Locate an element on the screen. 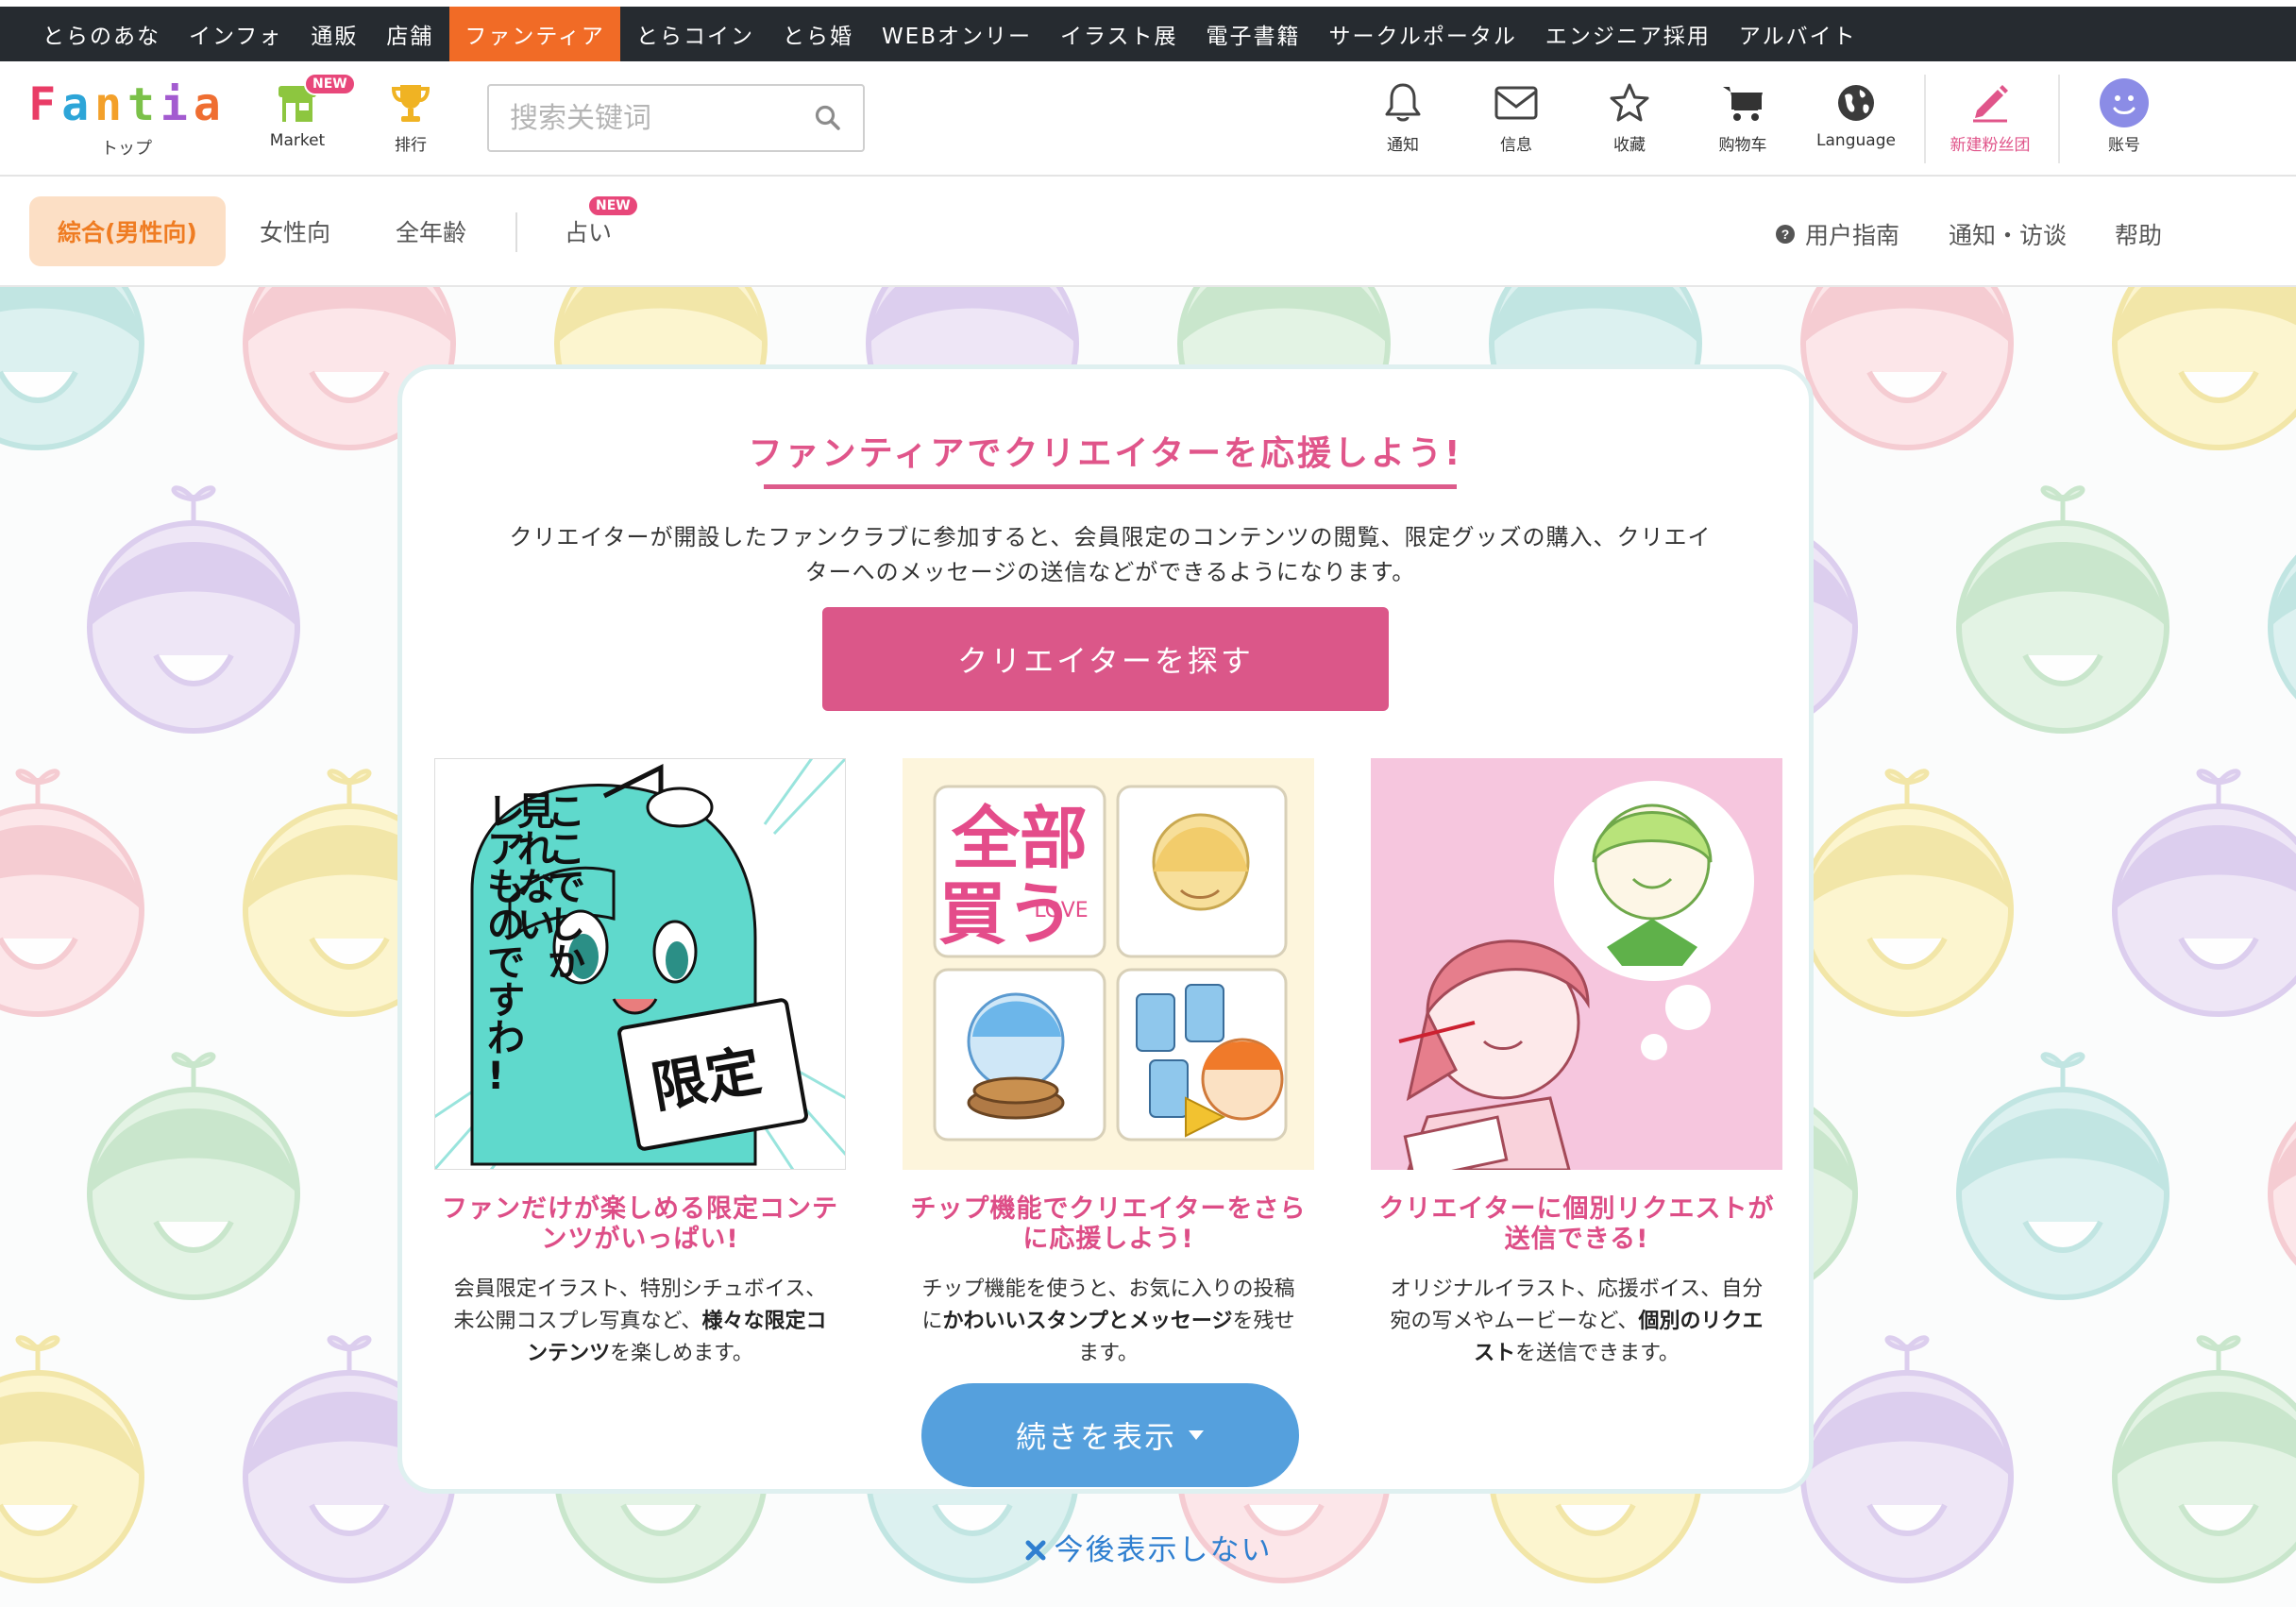 This screenshot has width=2296, height=1607. feature-desc-text: に is located at coordinates (932, 1321).